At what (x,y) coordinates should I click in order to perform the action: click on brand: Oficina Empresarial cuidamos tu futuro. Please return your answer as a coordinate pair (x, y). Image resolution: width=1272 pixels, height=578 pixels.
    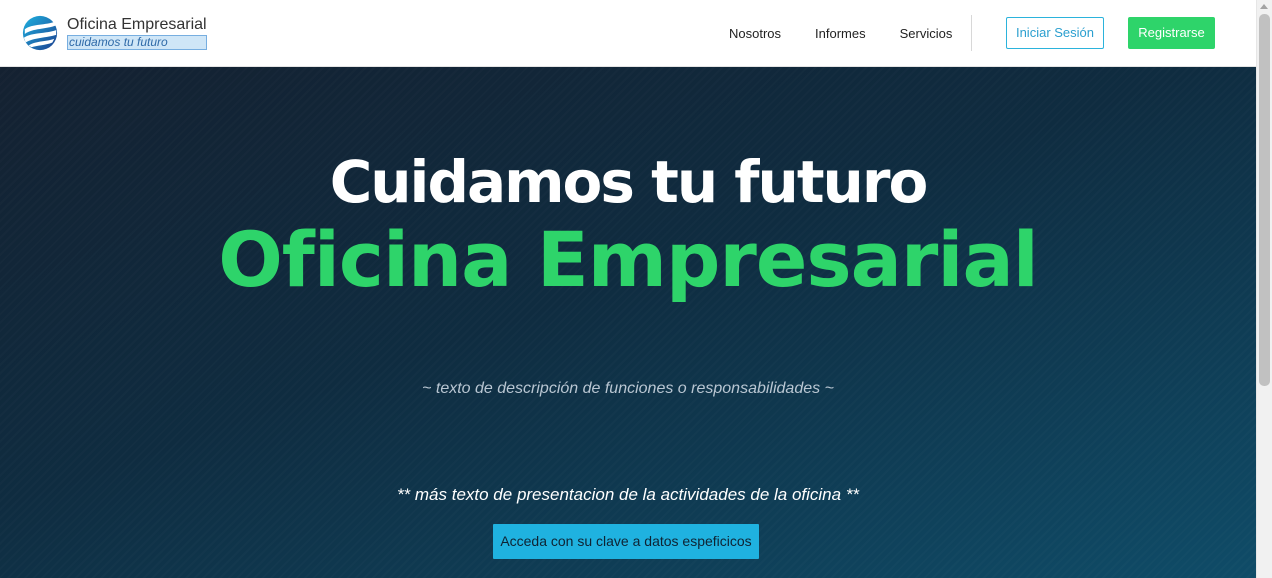
    Looking at the image, I should click on (114, 33).